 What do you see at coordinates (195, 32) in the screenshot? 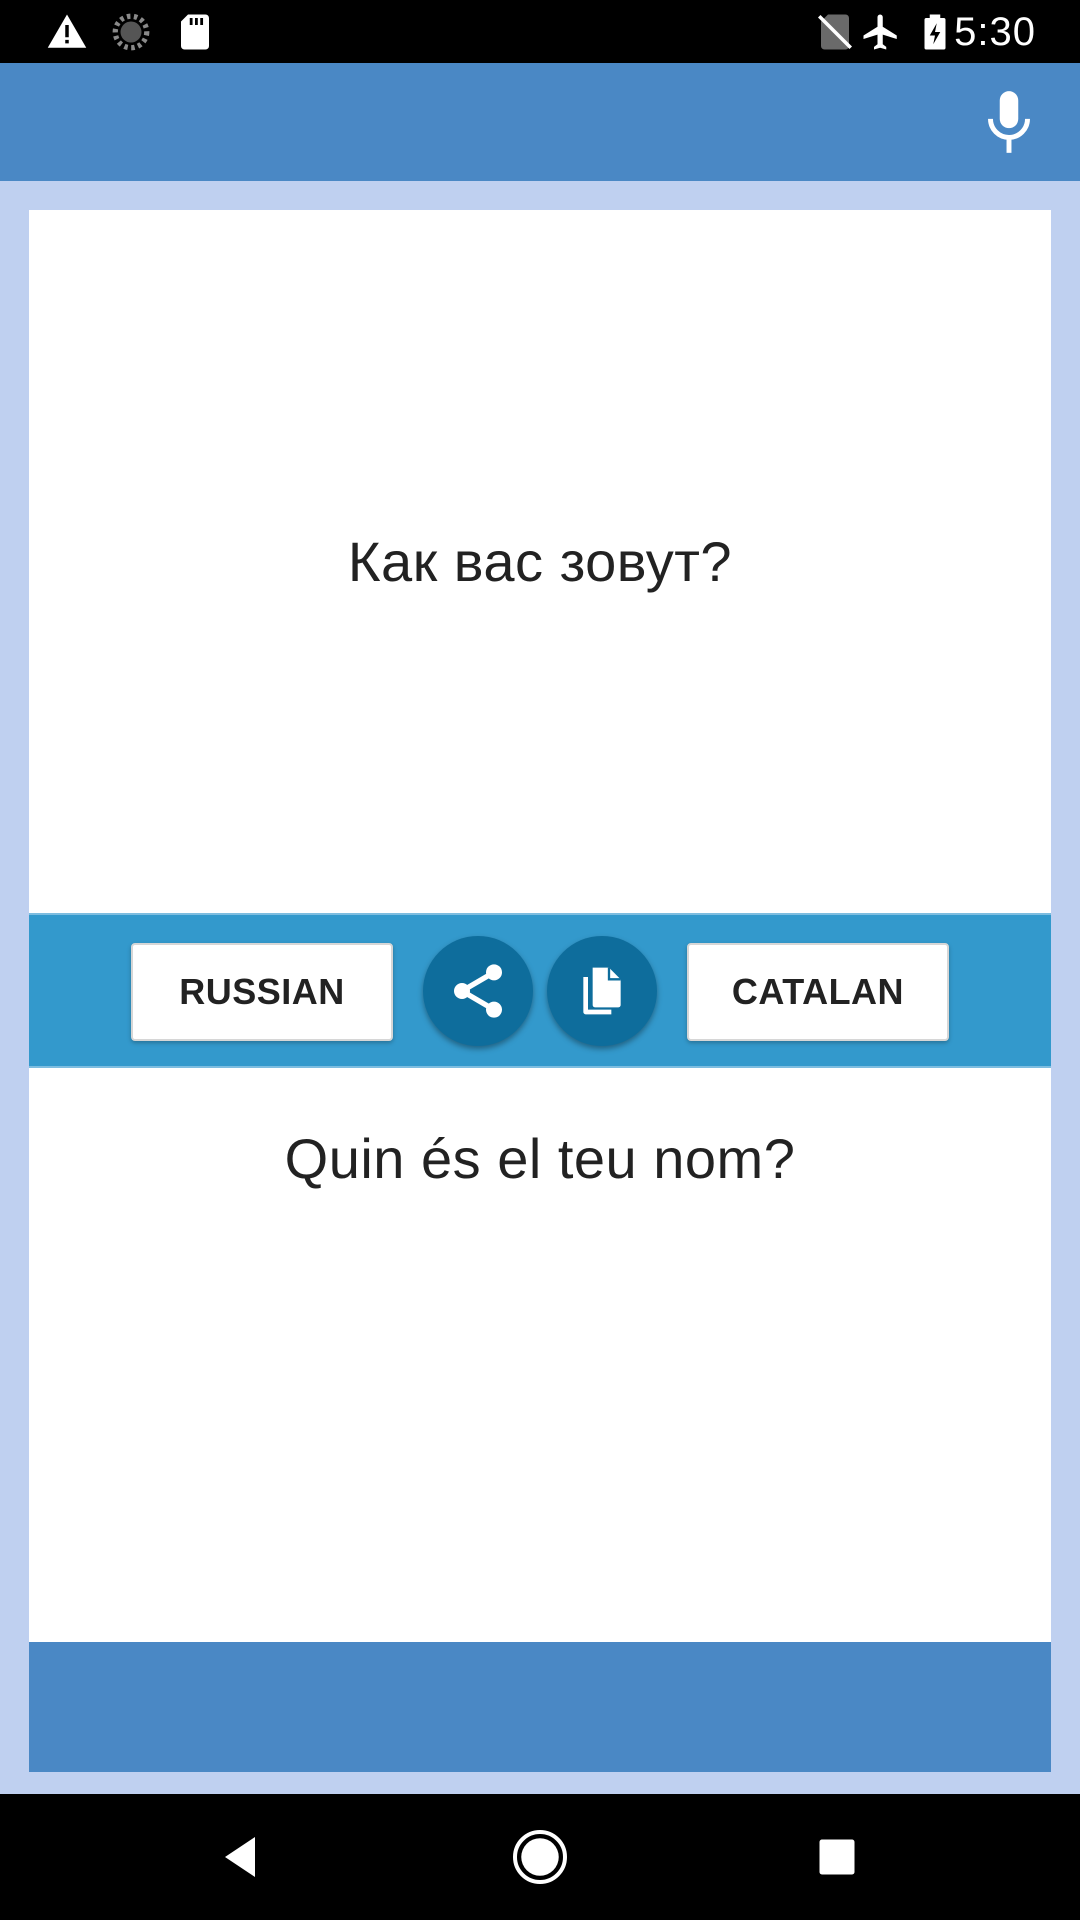
I see `sd-card-icon` at bounding box center [195, 32].